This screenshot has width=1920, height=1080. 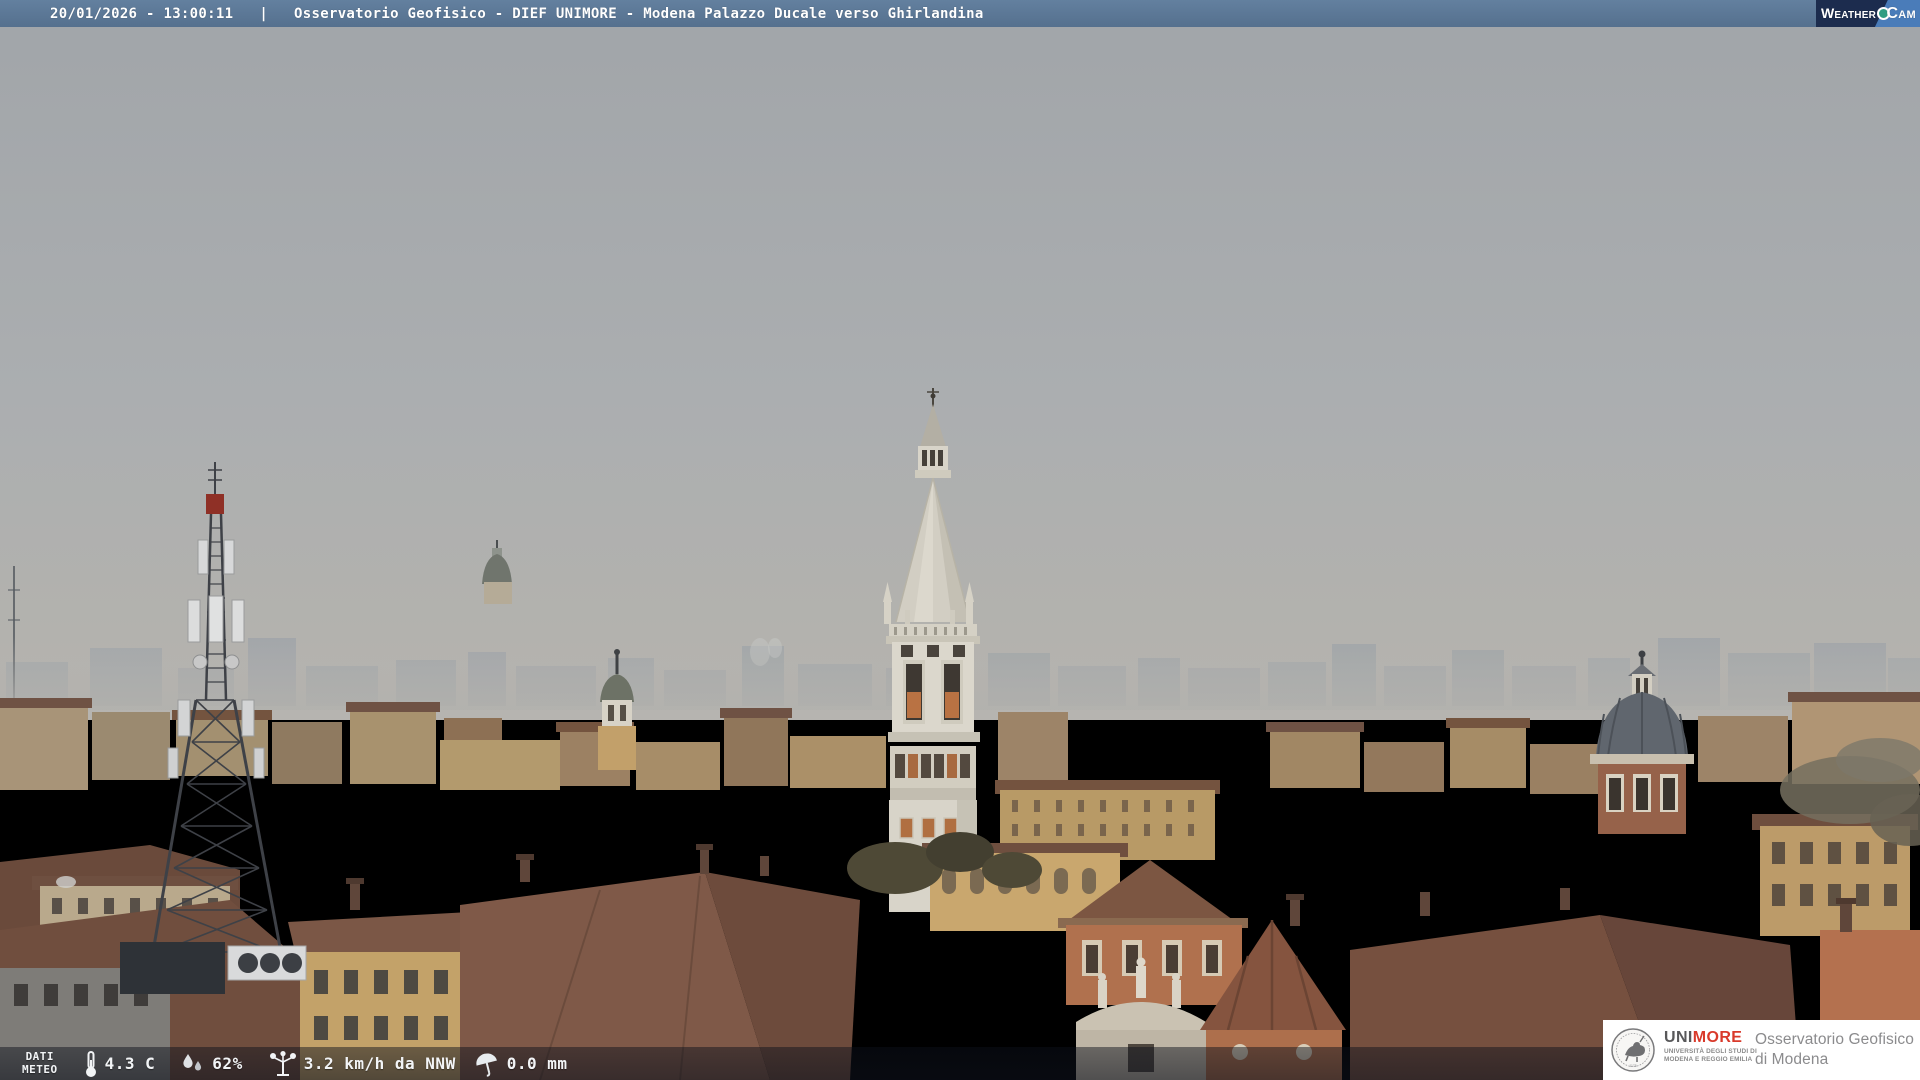 I want to click on unimore-seal-icon: 1175, so click(x=1633, y=1050).